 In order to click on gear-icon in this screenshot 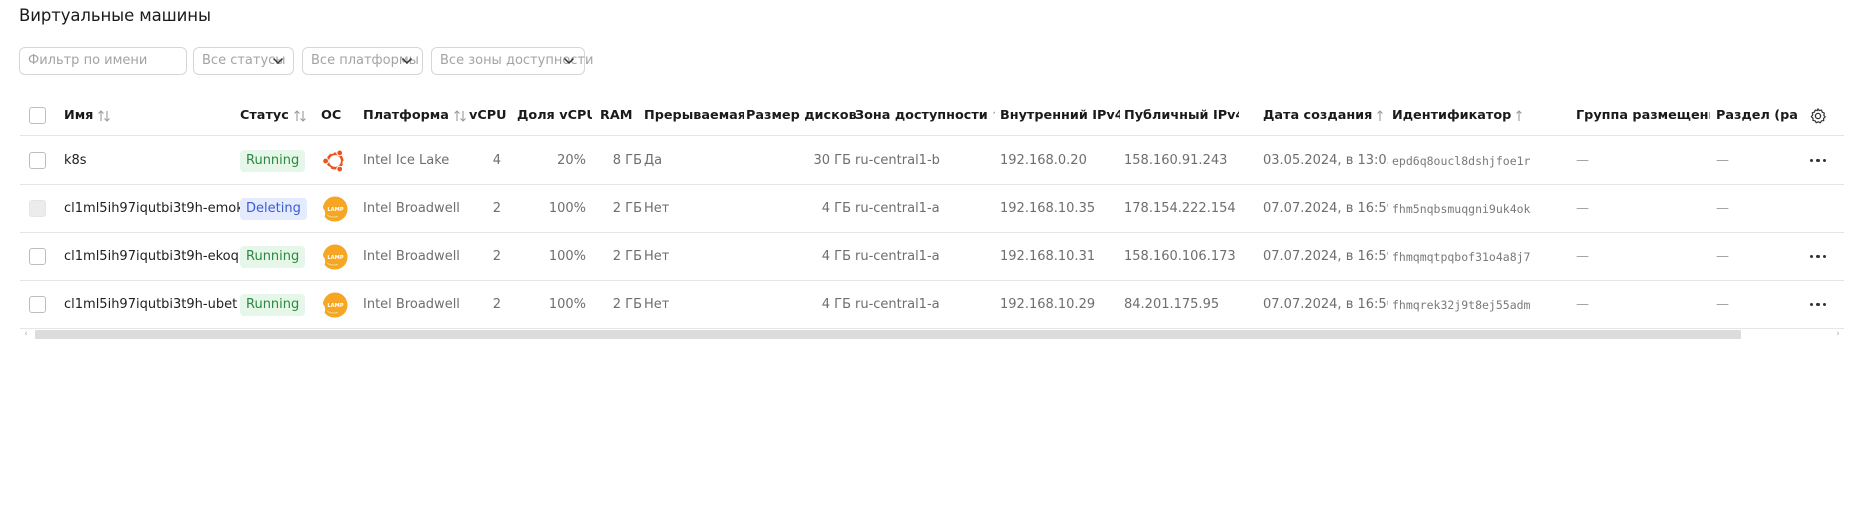, I will do `click(1818, 115)`.